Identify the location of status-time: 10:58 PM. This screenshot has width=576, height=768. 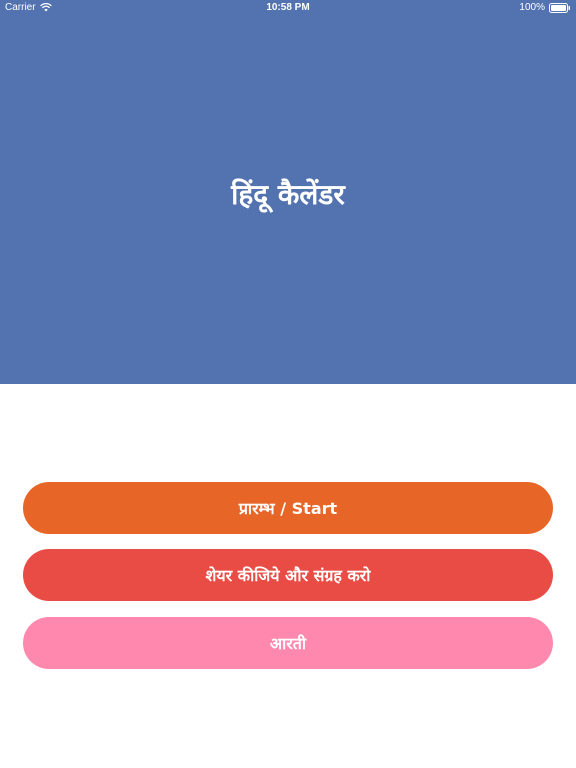
(288, 7).